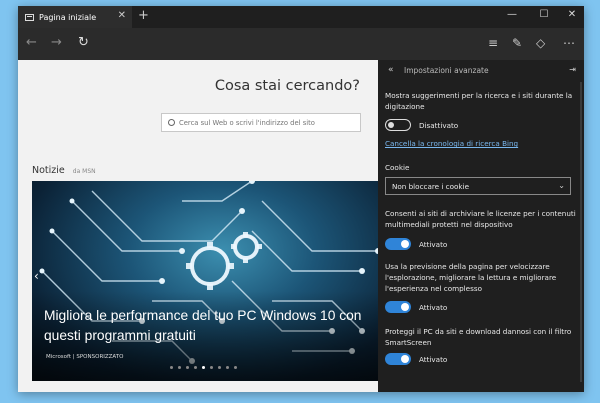 This screenshot has height=403, width=600. What do you see at coordinates (572, 69) in the screenshot?
I see `pin-icon: ⇥` at bounding box center [572, 69].